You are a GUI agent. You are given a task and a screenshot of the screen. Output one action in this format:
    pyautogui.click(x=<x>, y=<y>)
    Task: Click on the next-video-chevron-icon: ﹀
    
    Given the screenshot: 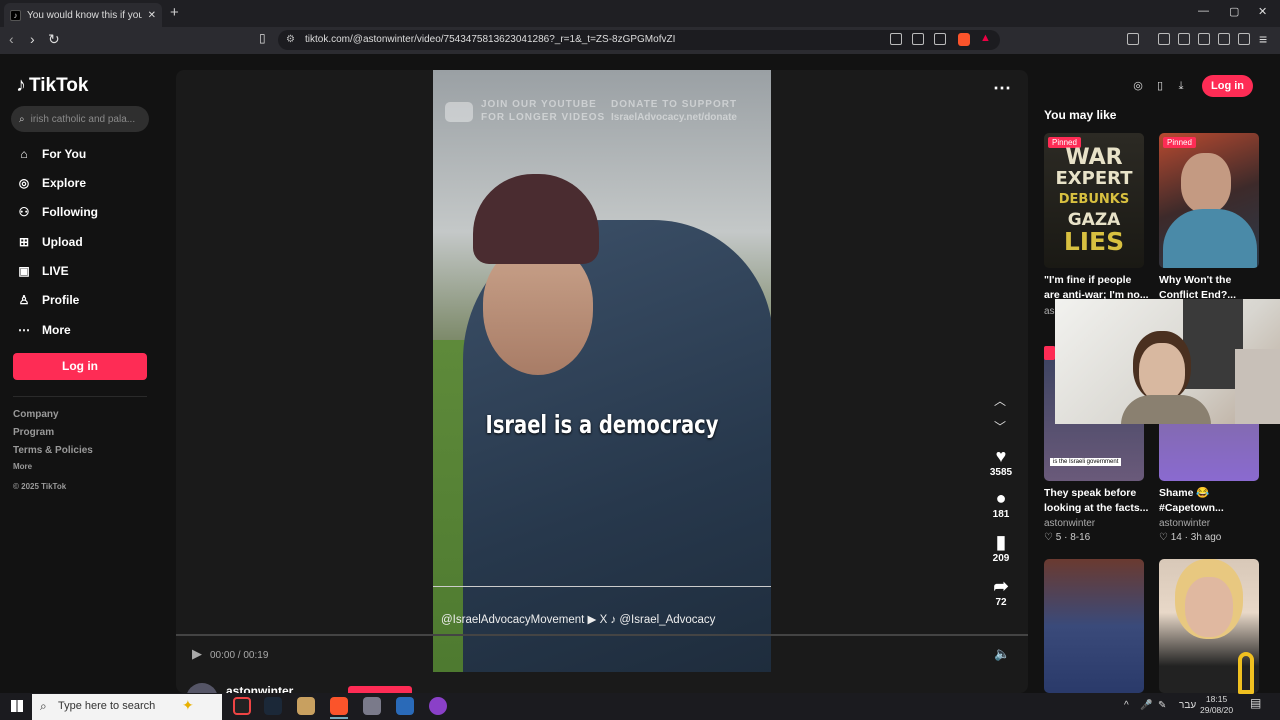 What is the action you would take?
    pyautogui.click(x=1000, y=426)
    